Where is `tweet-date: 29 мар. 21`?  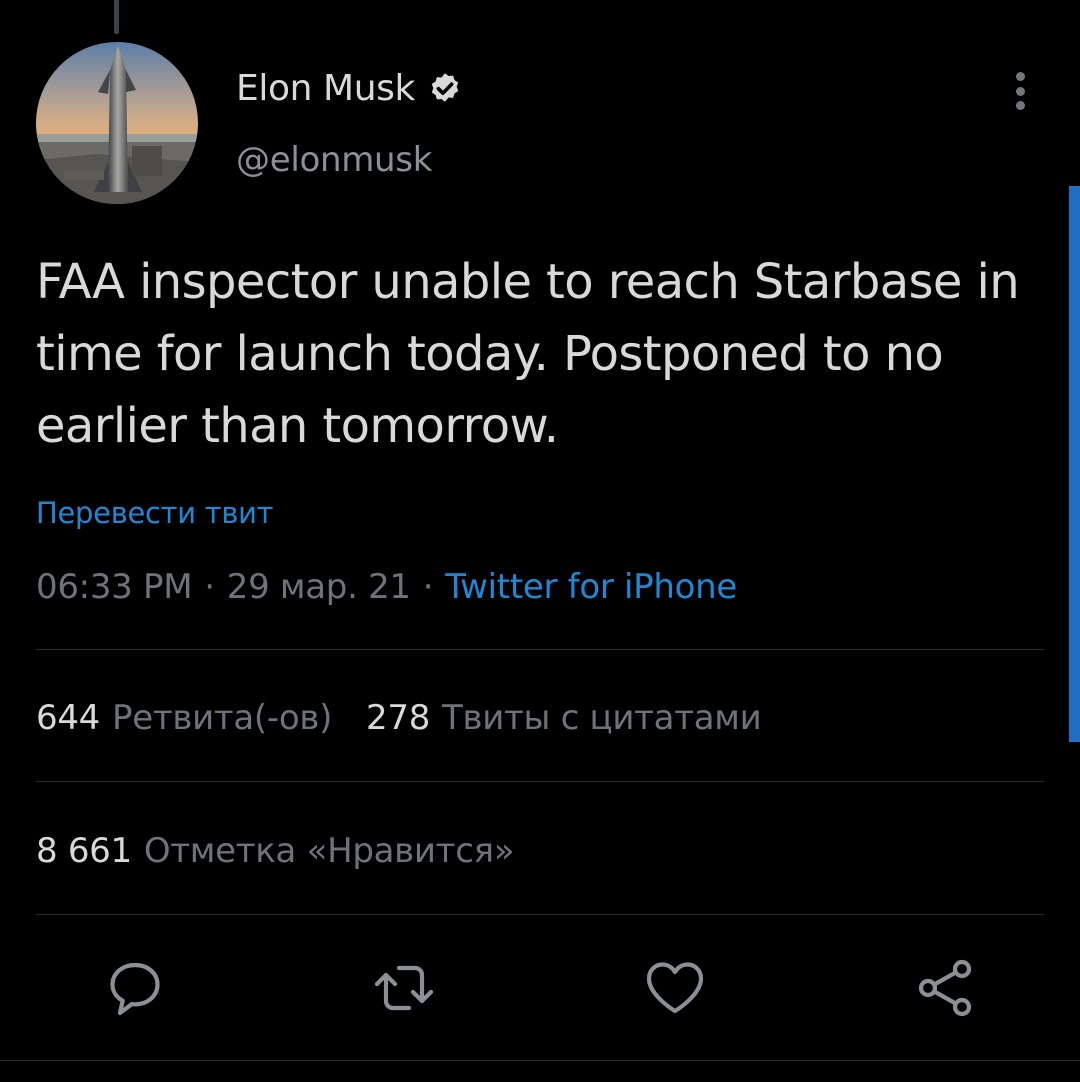
tweet-date: 29 мар. 21 is located at coordinates (318, 587).